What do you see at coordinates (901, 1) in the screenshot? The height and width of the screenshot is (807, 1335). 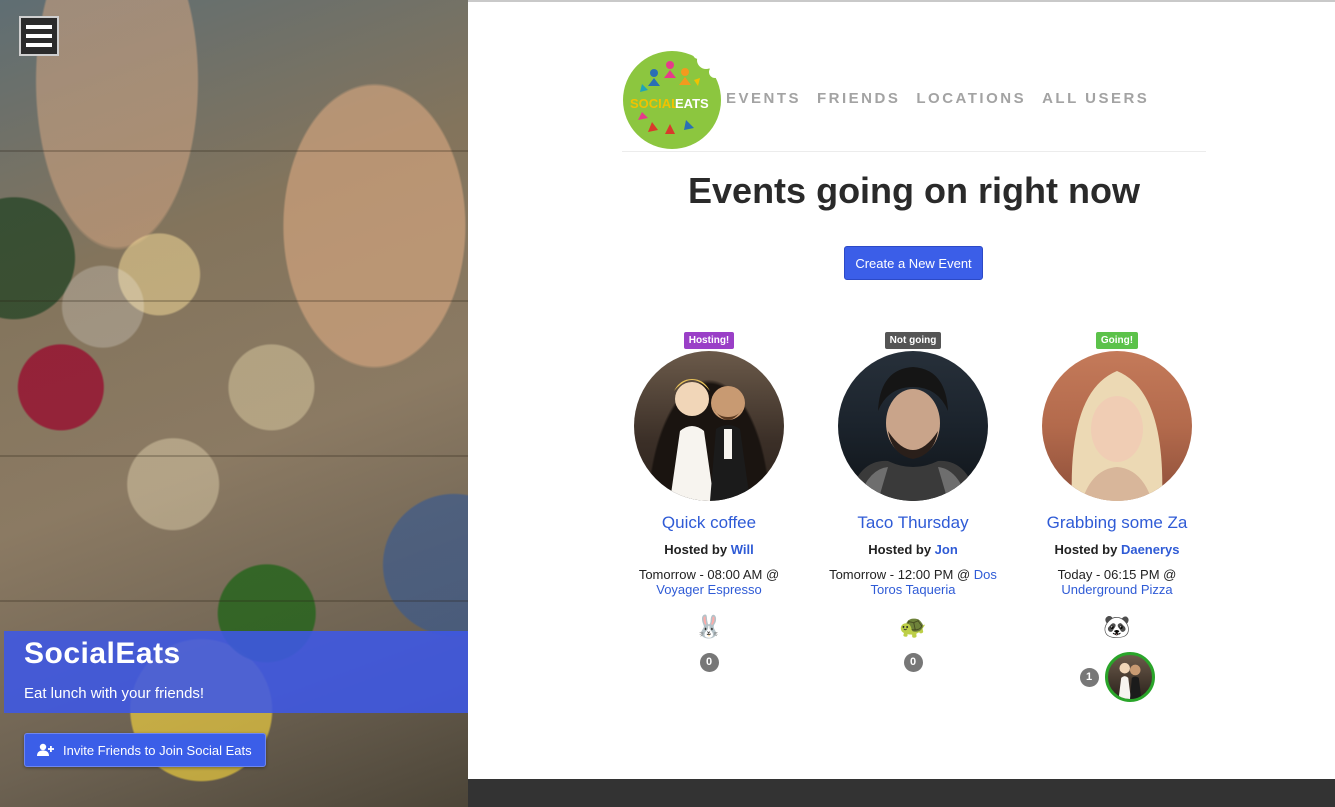 I see `top-divider` at bounding box center [901, 1].